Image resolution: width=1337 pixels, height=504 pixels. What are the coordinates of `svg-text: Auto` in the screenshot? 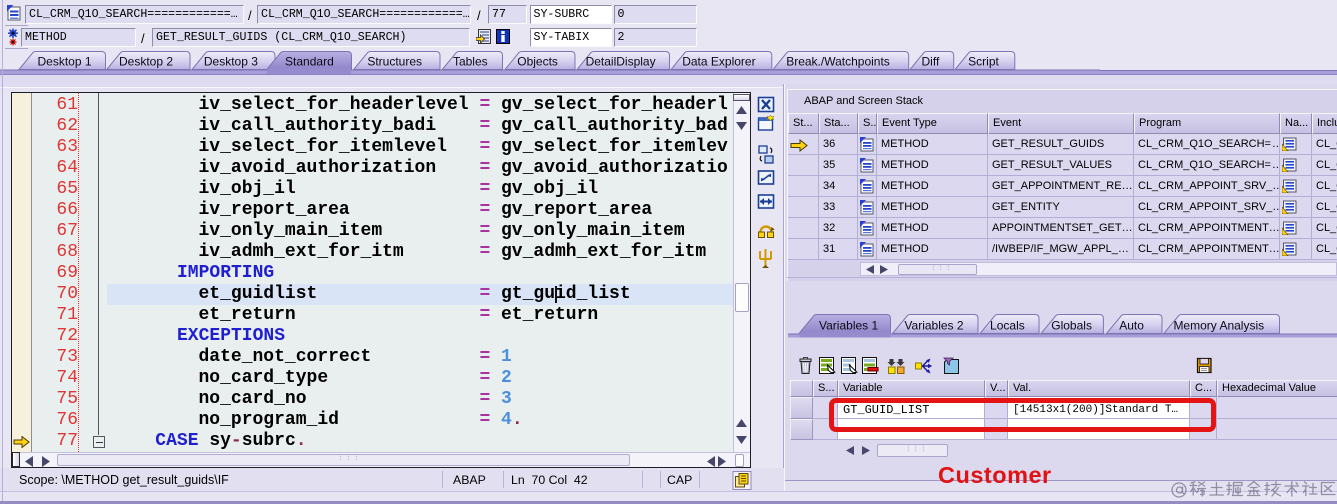 It's located at (1131, 326).